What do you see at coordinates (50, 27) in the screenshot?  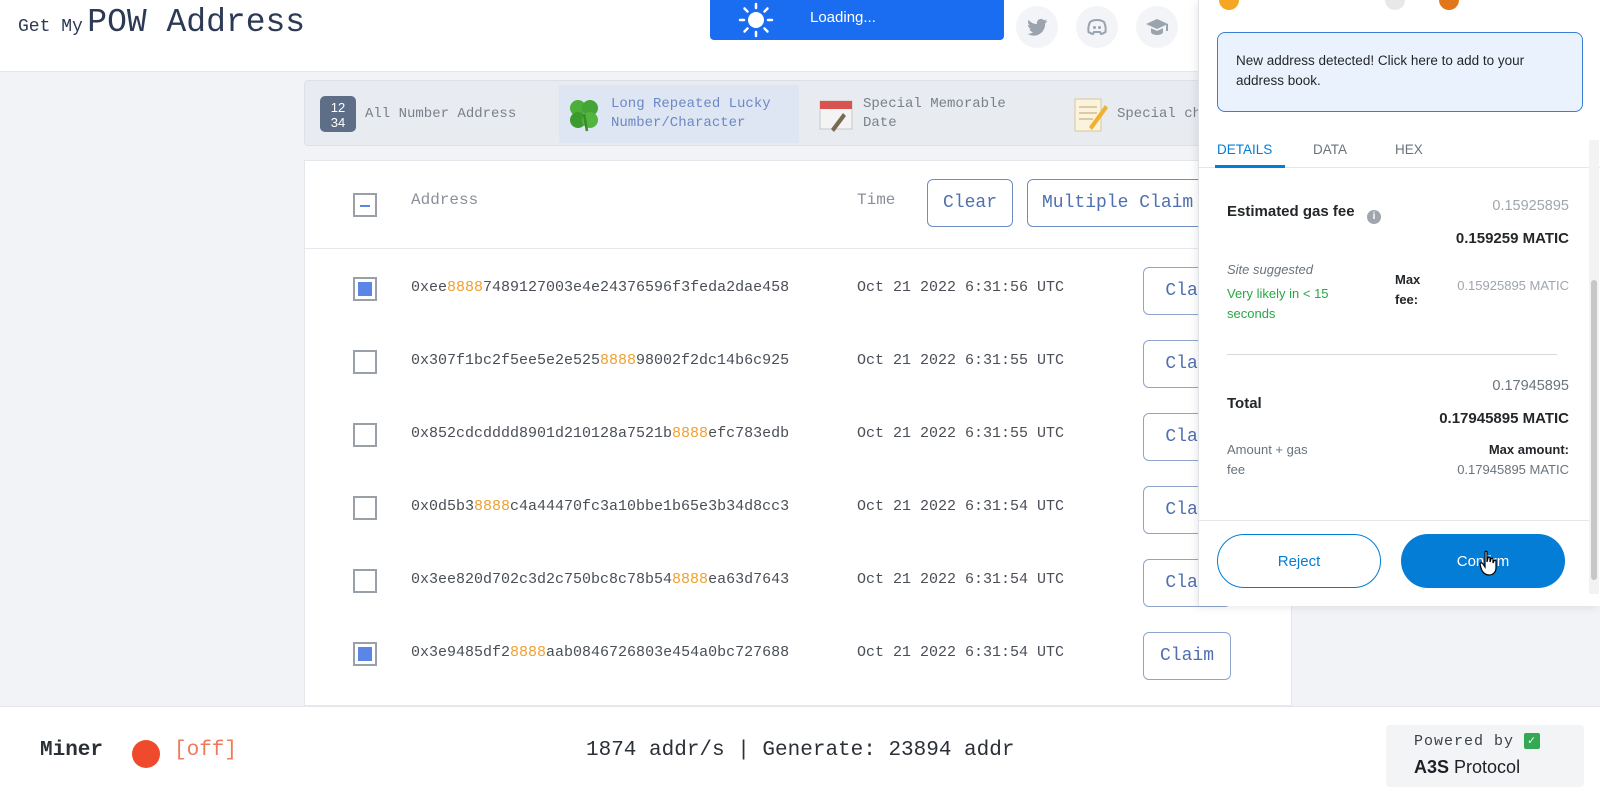 I see `logo-small-text: Get My` at bounding box center [50, 27].